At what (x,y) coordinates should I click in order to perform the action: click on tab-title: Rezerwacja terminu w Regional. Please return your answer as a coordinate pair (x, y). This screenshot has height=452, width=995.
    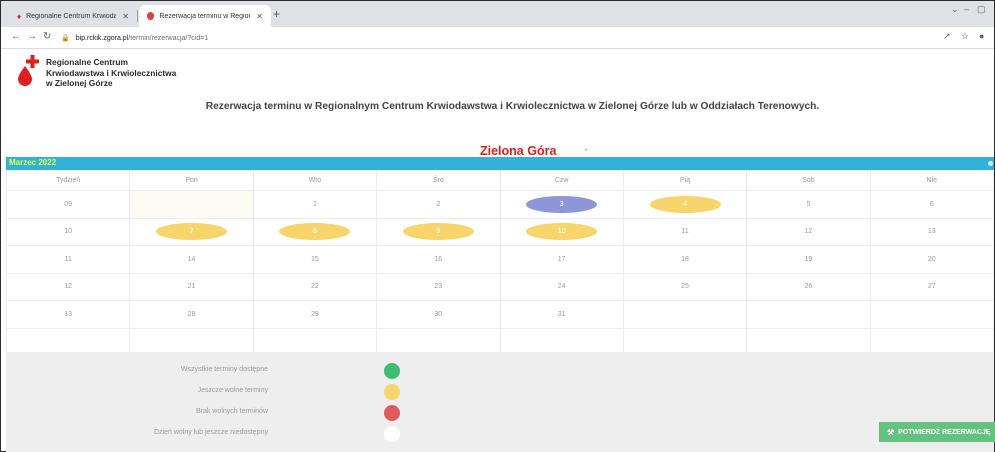
    Looking at the image, I should click on (205, 16).